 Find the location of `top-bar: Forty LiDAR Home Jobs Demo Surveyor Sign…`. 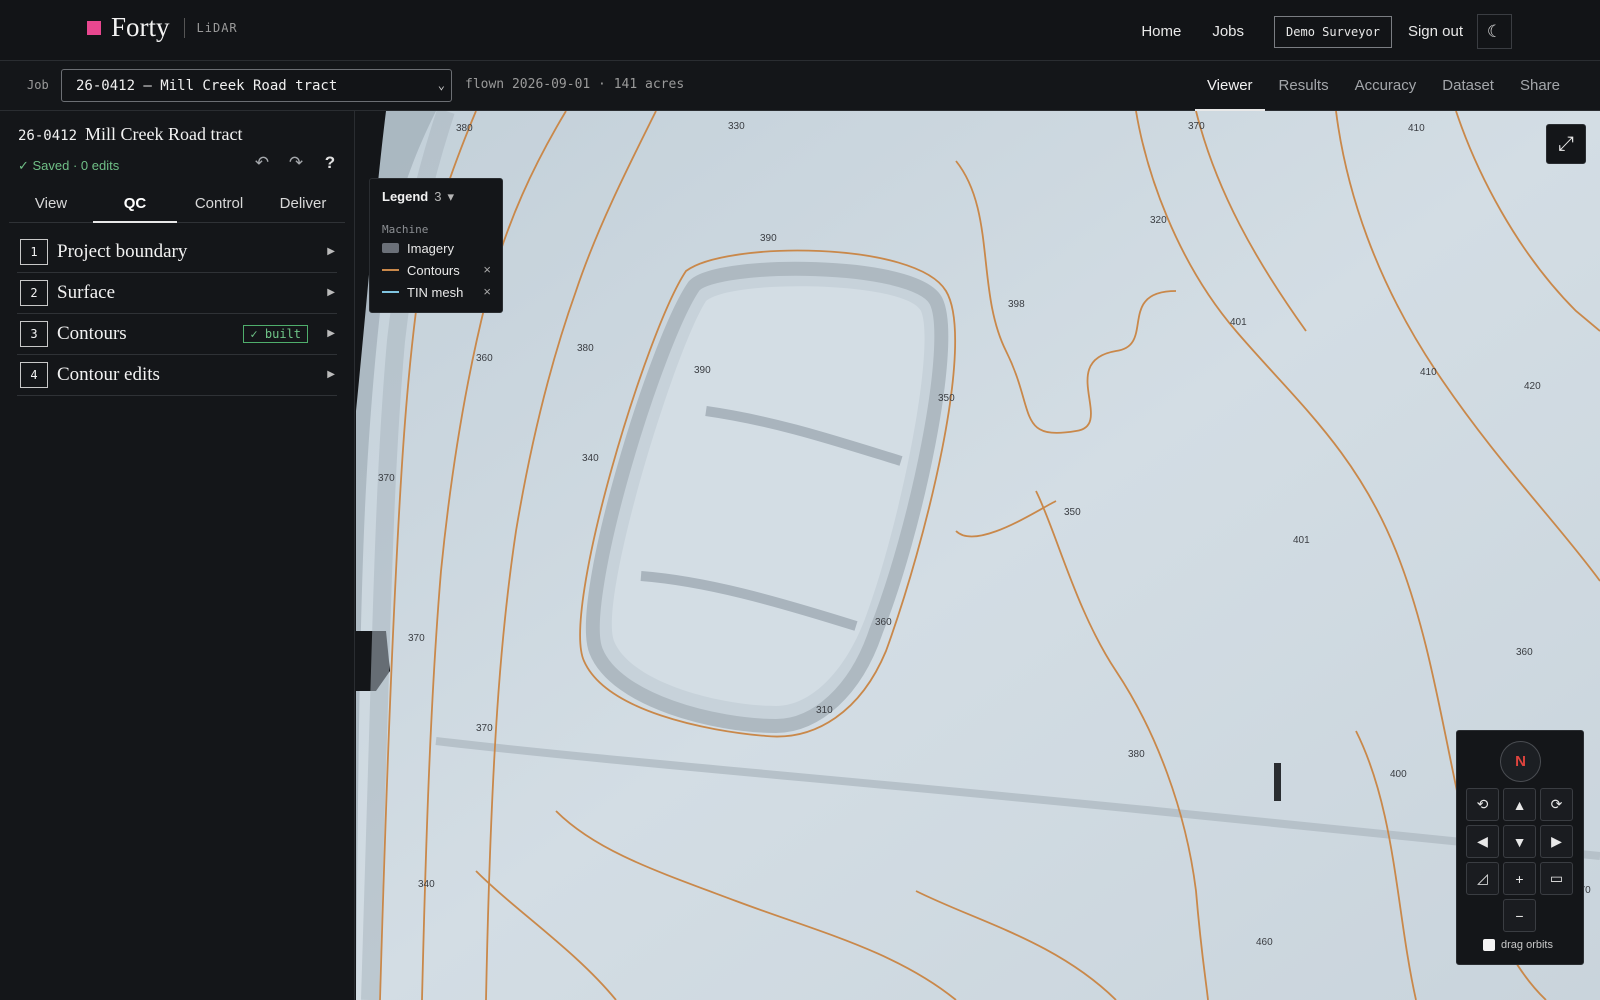

top-bar: Forty LiDAR Home Jobs Demo Surveyor Sign… is located at coordinates (800, 30).